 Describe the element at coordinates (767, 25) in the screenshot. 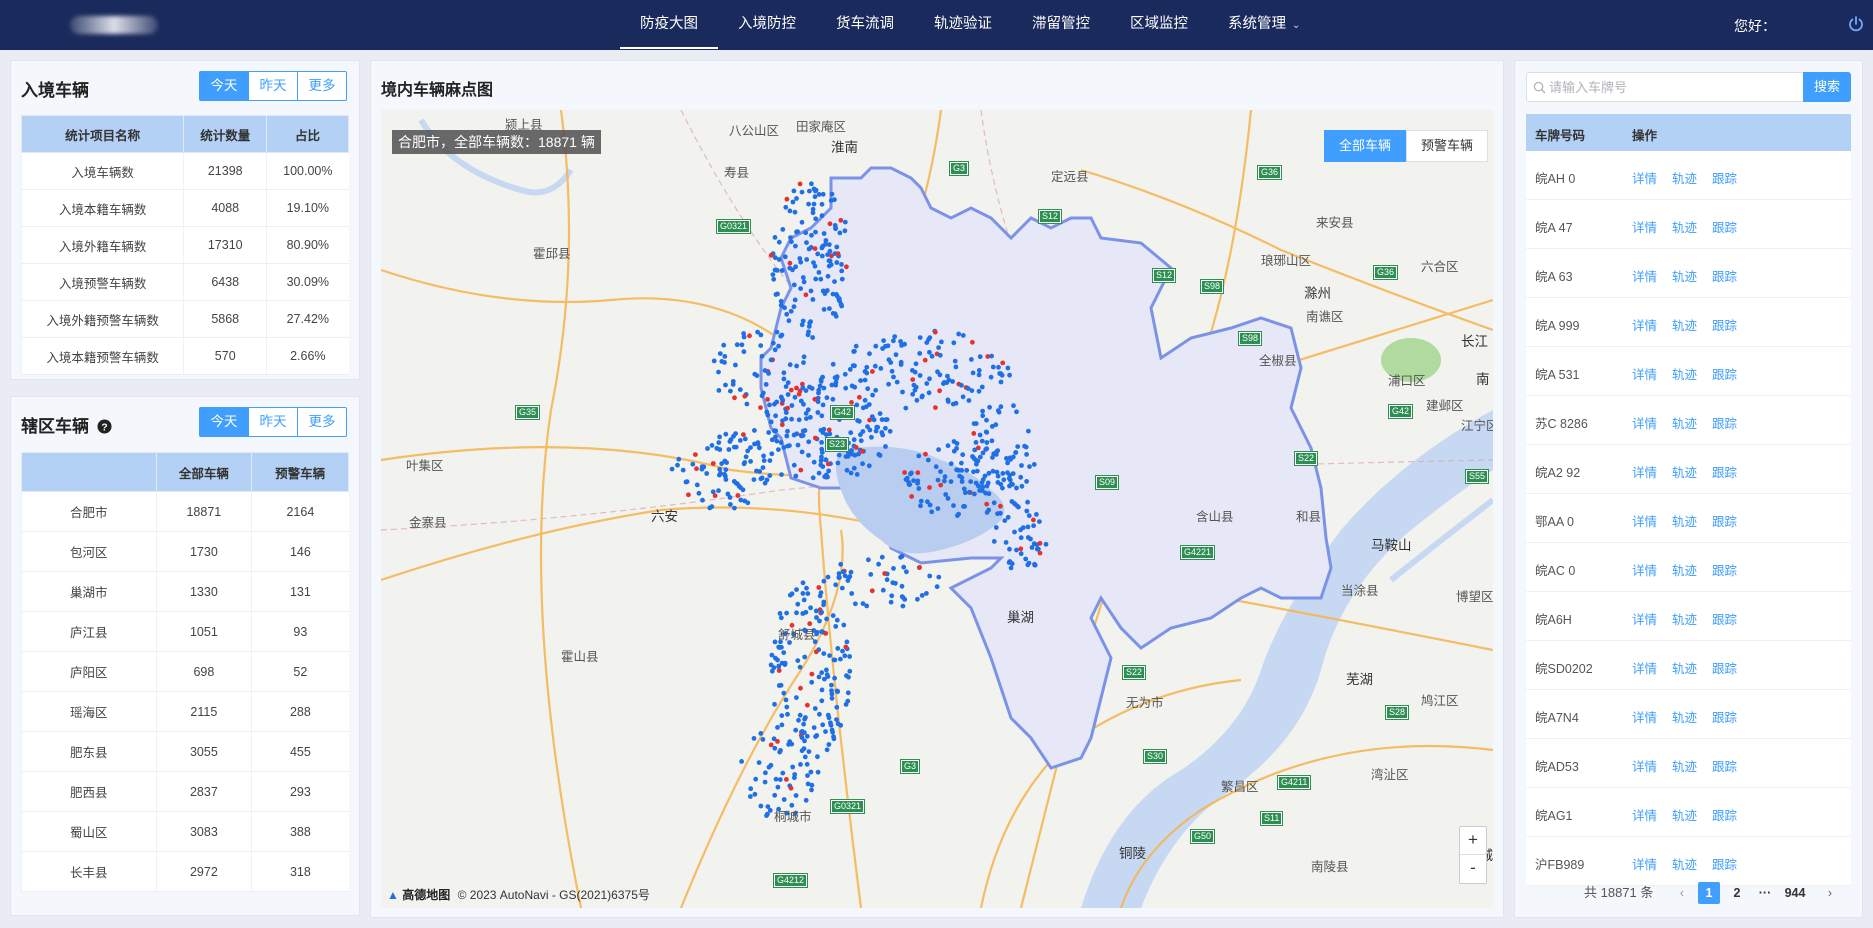

I see `nav-item-entry-control: 入境防控` at that location.